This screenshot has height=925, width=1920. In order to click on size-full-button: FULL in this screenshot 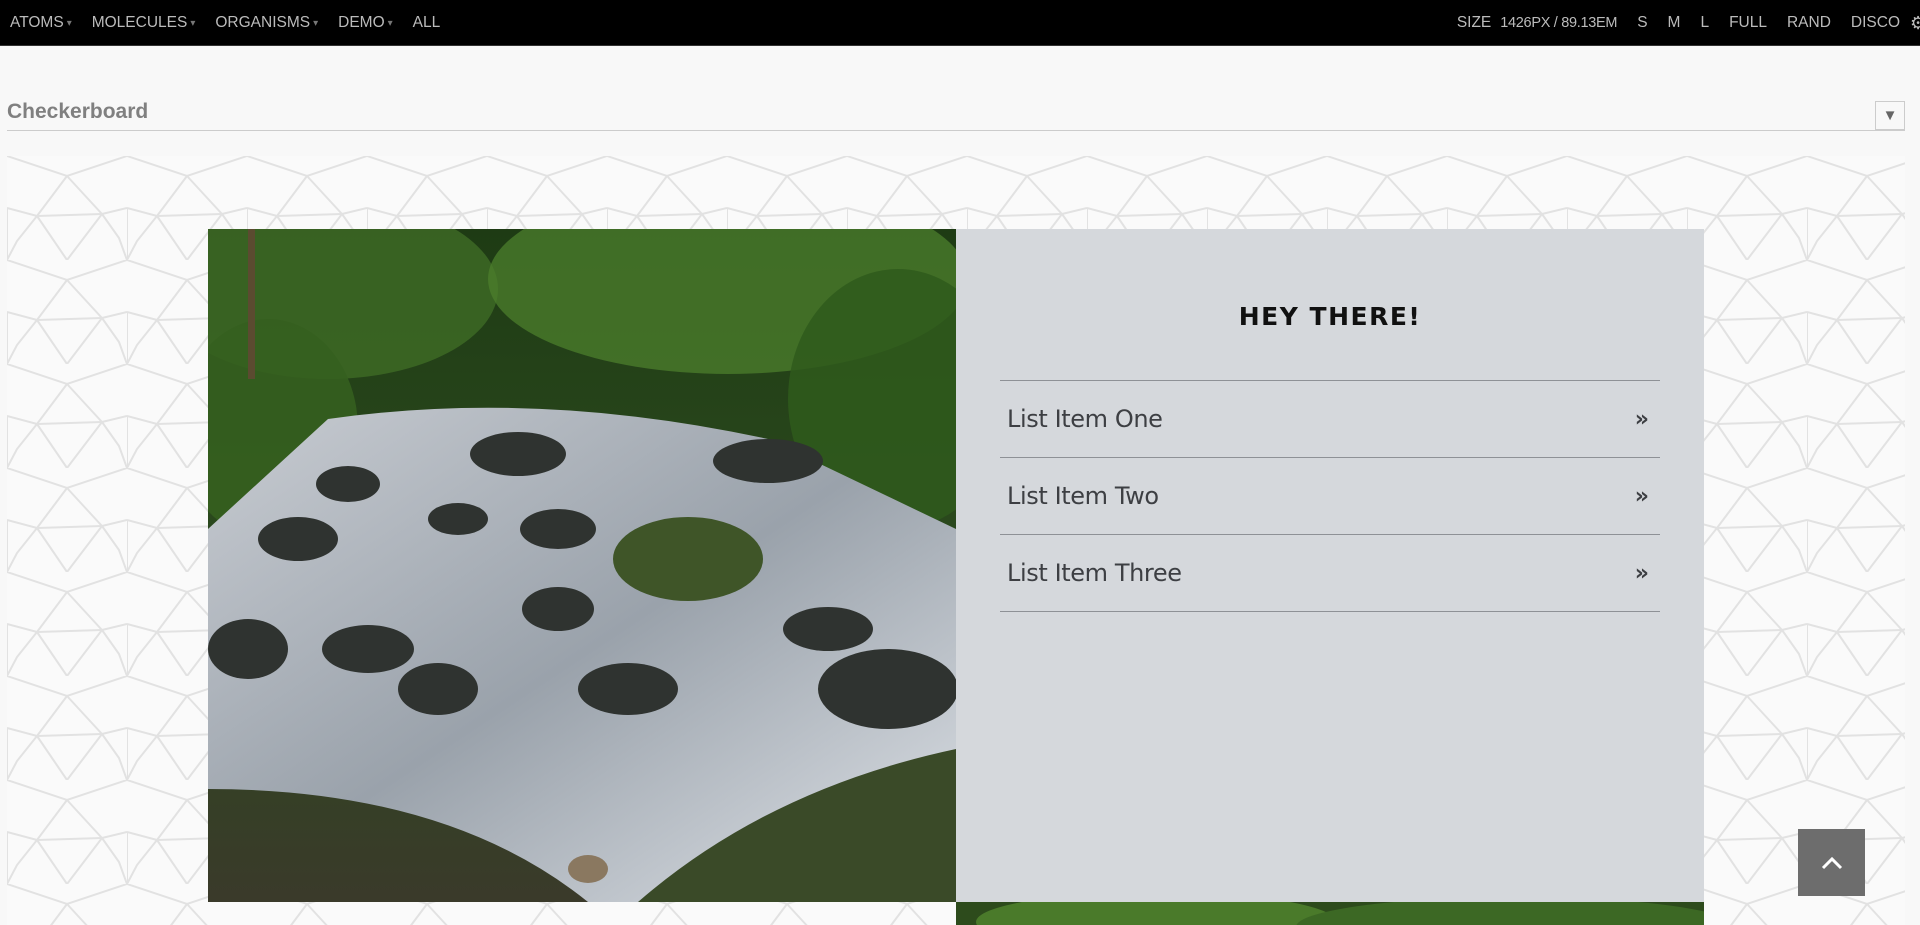, I will do `click(1748, 23)`.